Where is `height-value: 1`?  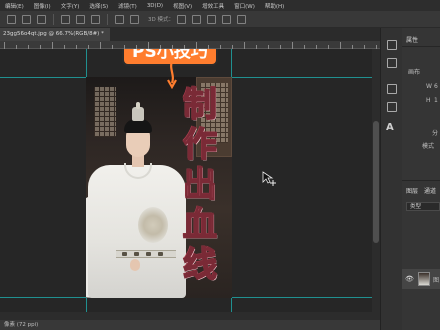 height-value: 1 is located at coordinates (436, 100).